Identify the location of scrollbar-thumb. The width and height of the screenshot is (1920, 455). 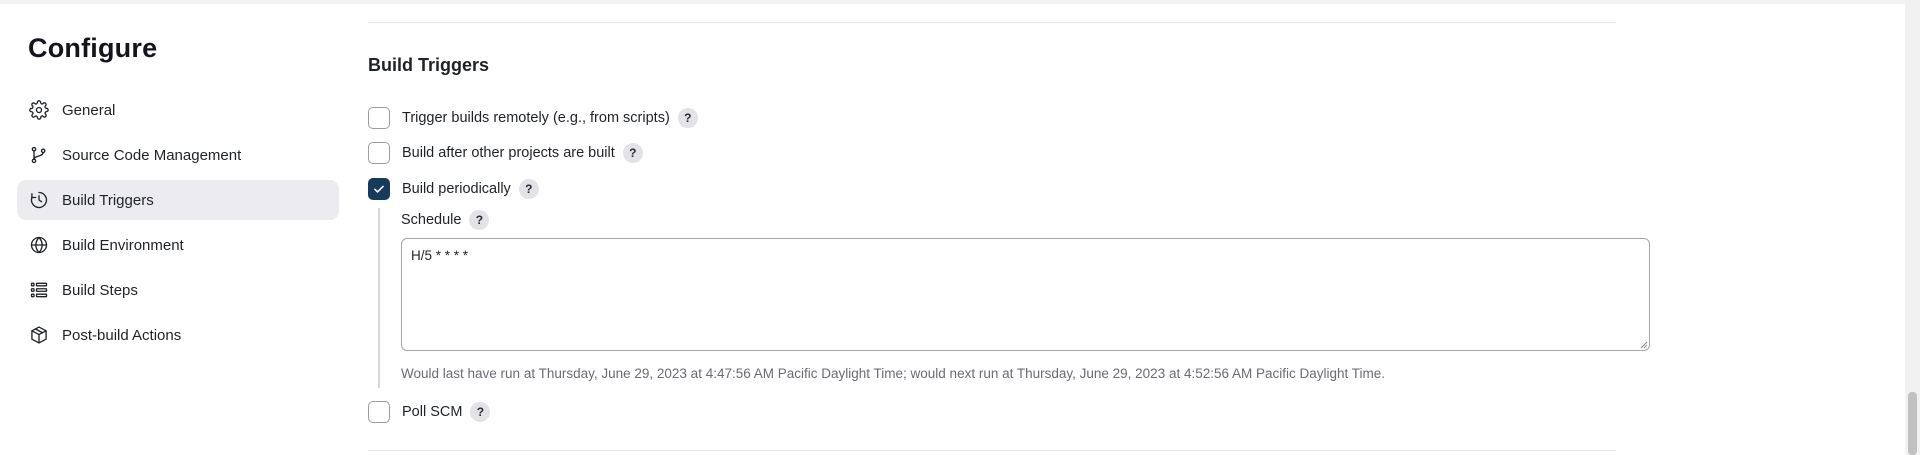
(1912, 423).